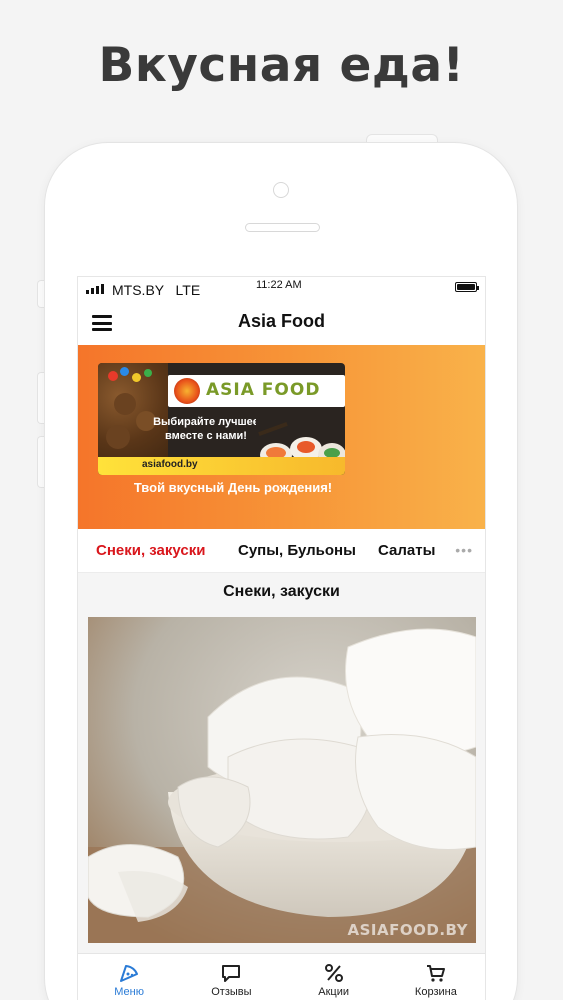 The width and height of the screenshot is (563, 1000). I want to click on tabbar-reviews: Отзывы, so click(231, 977).